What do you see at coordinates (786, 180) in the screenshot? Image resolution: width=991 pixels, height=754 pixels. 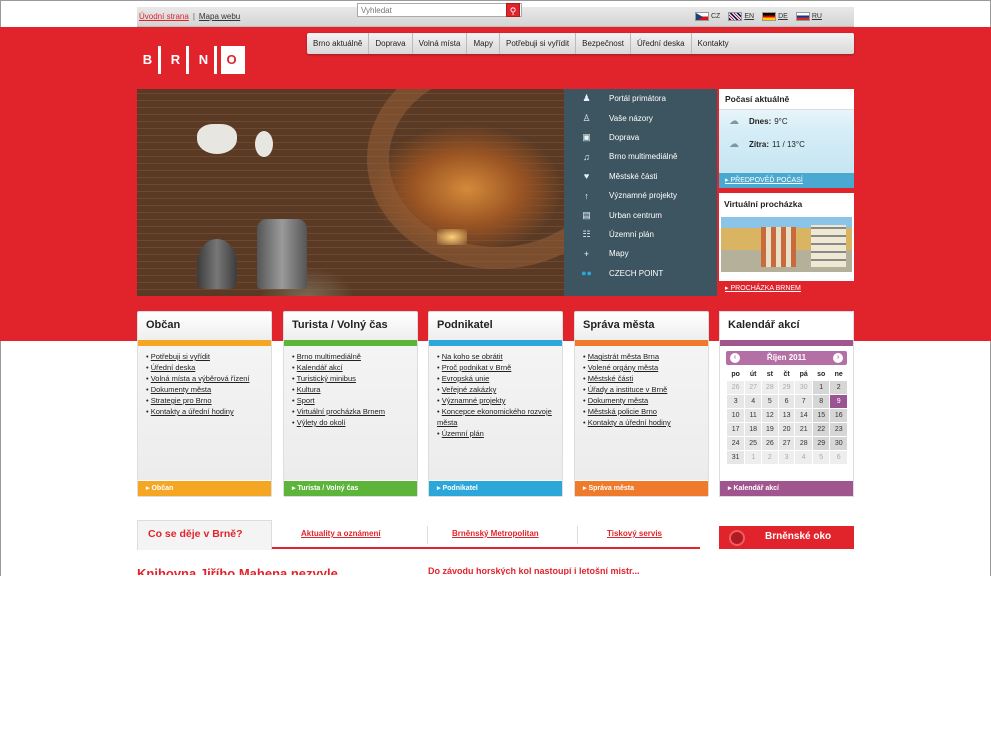 I see `forecast-link: ▸ PŘEDPOVĚĎ POČASÍ` at bounding box center [786, 180].